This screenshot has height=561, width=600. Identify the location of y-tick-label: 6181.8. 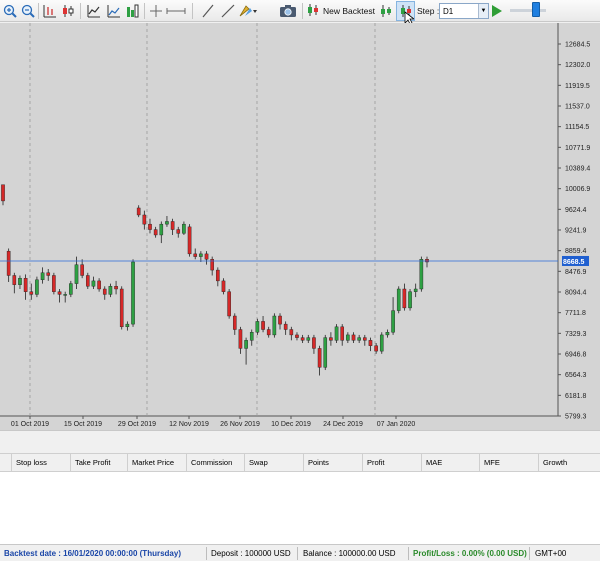
(576, 396).